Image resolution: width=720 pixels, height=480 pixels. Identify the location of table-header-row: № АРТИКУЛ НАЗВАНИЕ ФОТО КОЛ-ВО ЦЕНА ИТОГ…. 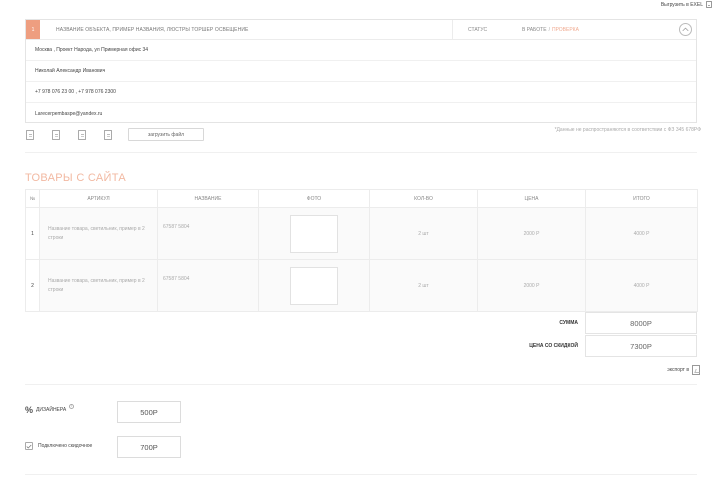
(361, 198).